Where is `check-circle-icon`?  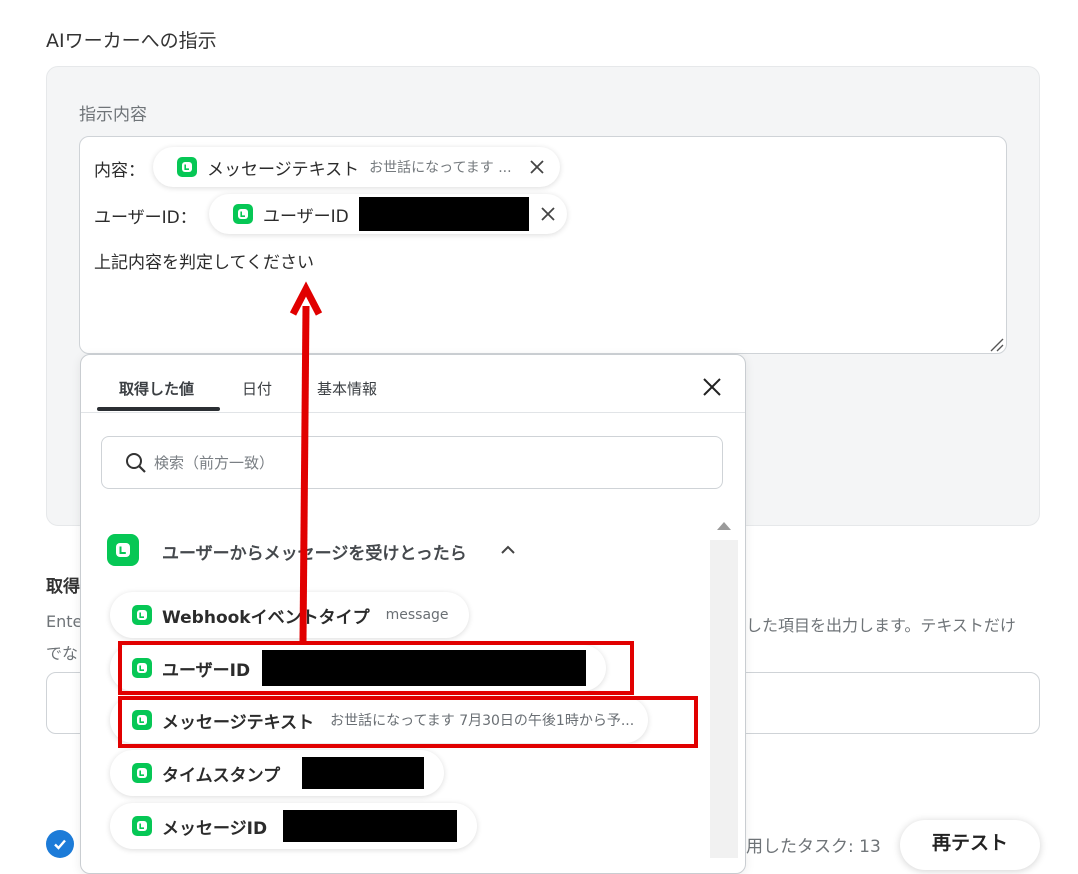
check-circle-icon is located at coordinates (60, 844).